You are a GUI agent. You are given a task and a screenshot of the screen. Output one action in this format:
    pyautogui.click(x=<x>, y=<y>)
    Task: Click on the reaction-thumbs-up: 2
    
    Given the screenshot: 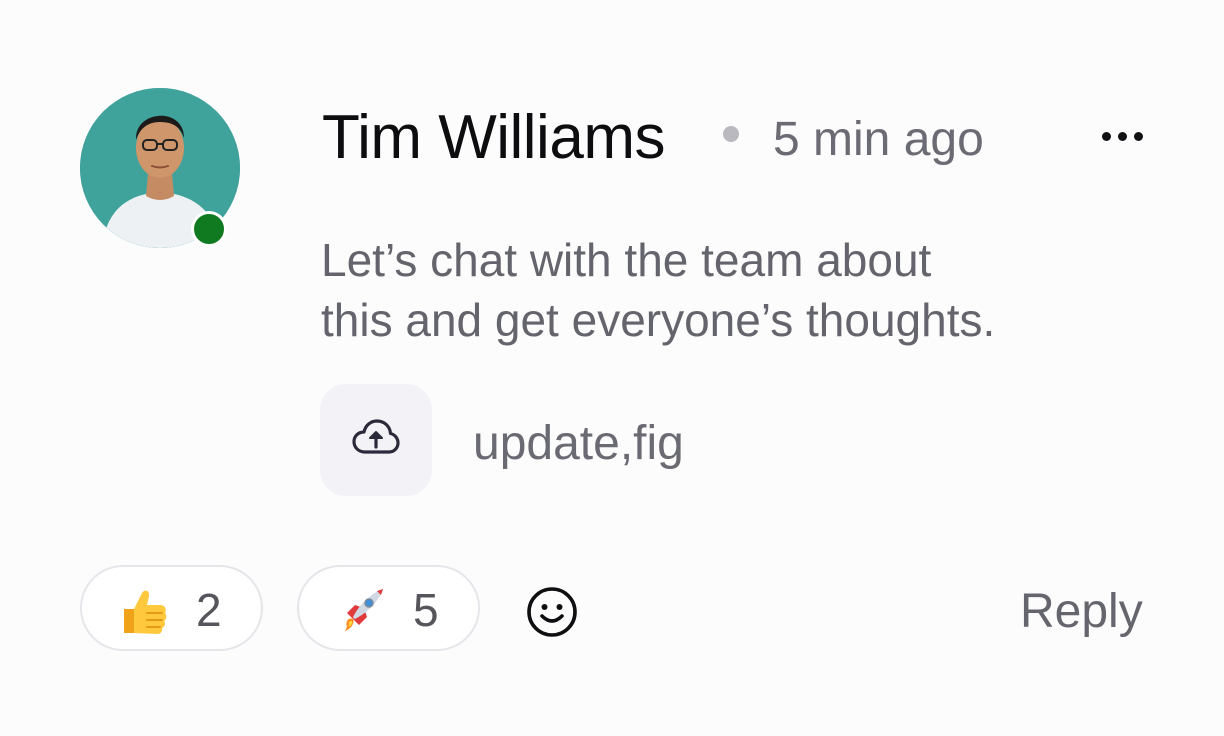 What is the action you would take?
    pyautogui.click(x=171, y=608)
    